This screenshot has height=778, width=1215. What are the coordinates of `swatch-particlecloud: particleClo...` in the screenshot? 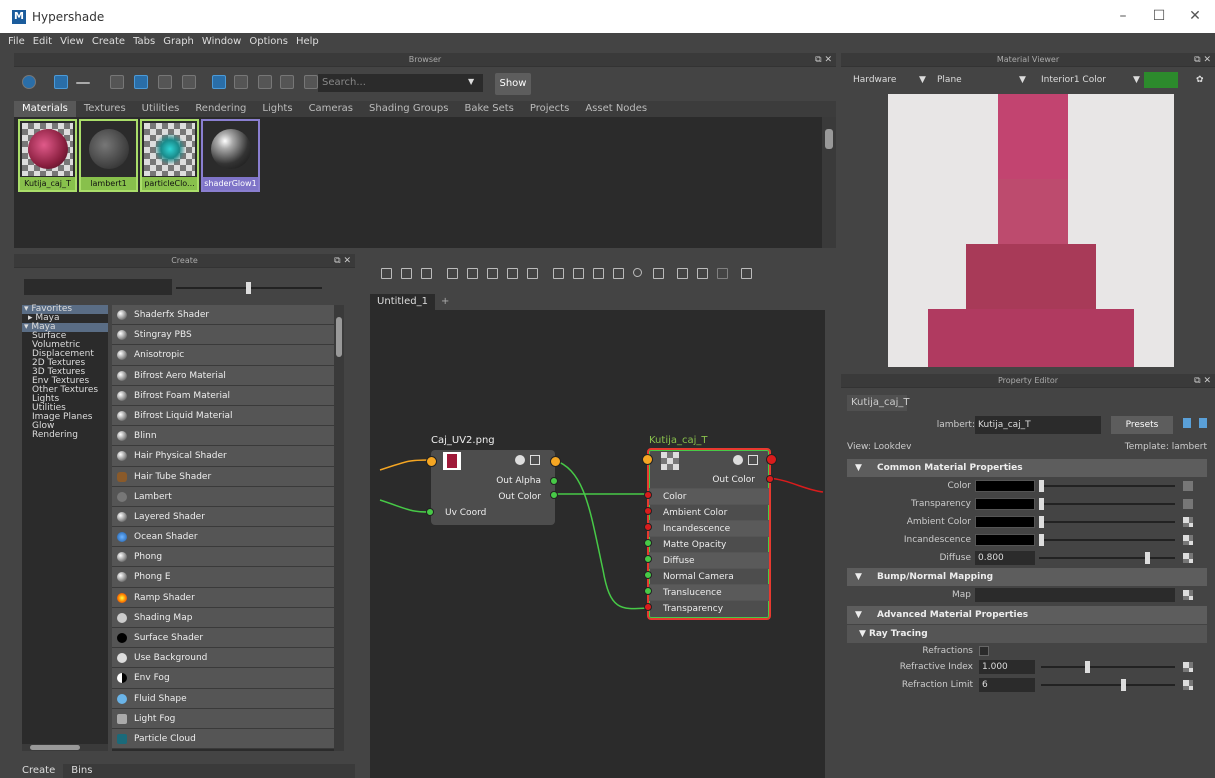 It's located at (169, 155).